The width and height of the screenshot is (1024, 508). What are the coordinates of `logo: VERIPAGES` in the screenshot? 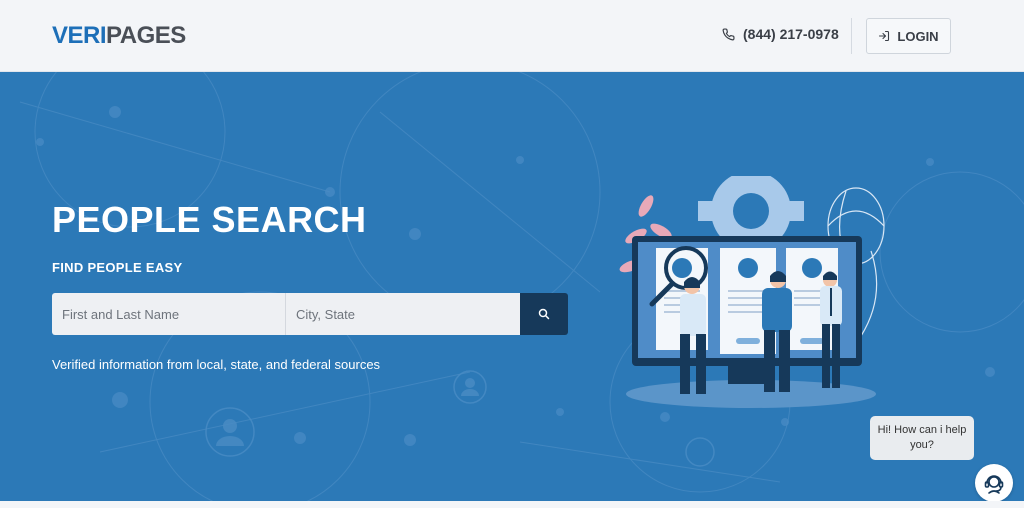 It's located at (119, 36).